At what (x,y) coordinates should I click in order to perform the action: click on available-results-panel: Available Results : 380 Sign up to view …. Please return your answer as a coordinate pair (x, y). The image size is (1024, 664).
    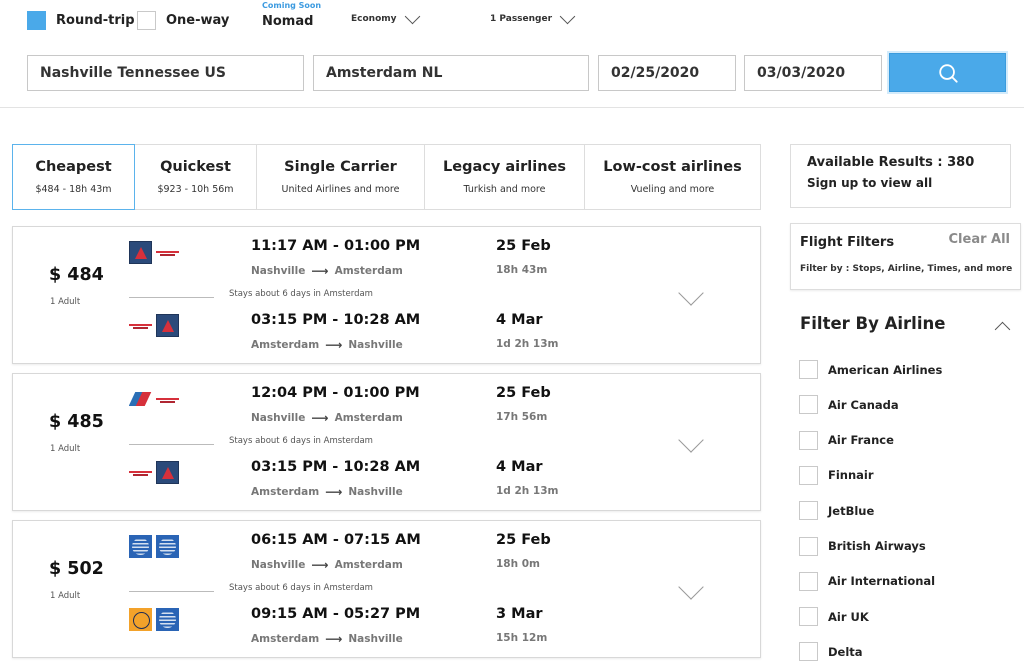
    Looking at the image, I should click on (900, 176).